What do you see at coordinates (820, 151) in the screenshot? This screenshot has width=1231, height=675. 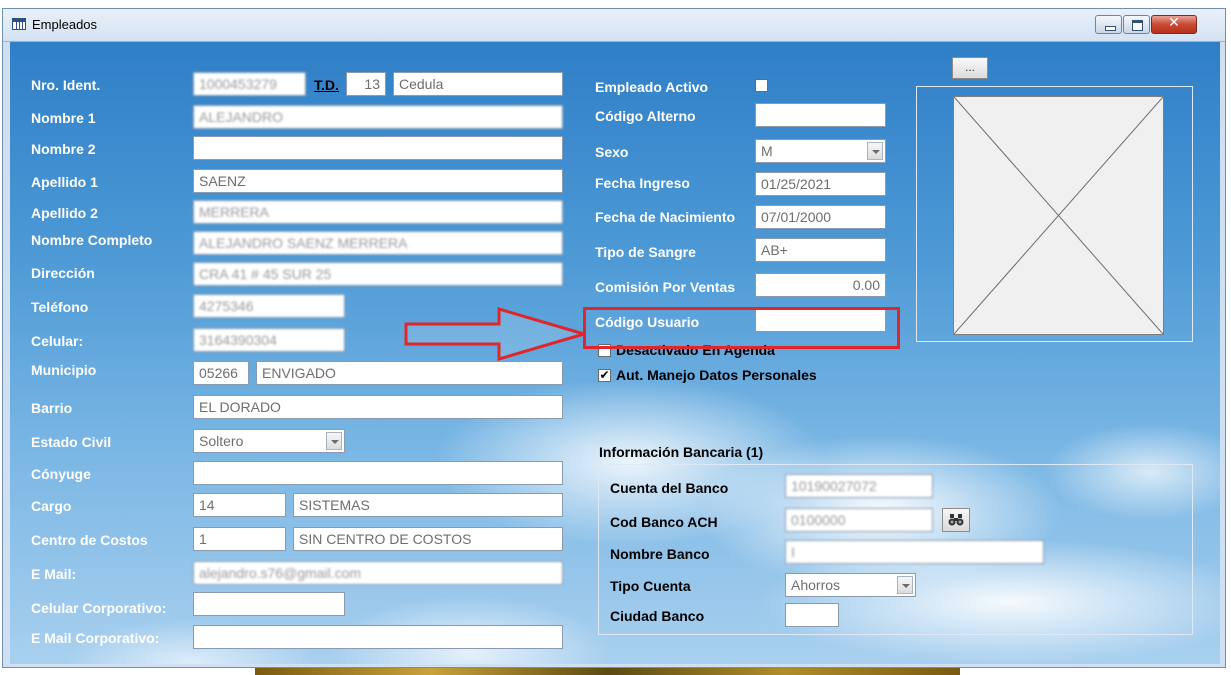 I see `sexo-select: M` at bounding box center [820, 151].